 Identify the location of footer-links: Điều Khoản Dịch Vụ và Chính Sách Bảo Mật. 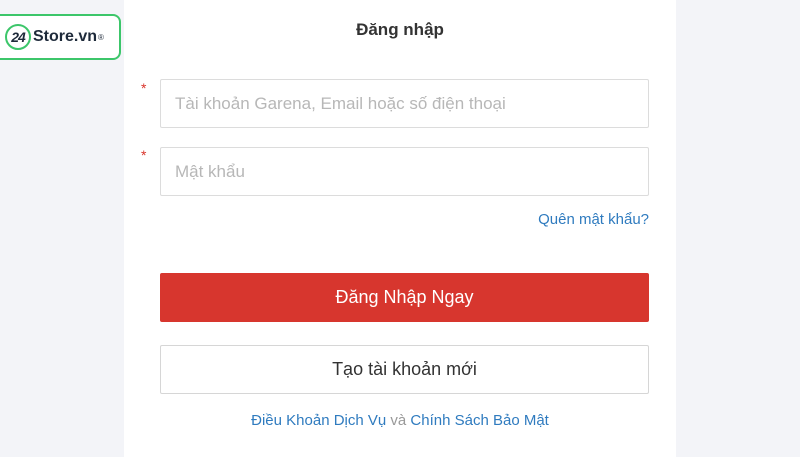
(400, 420).